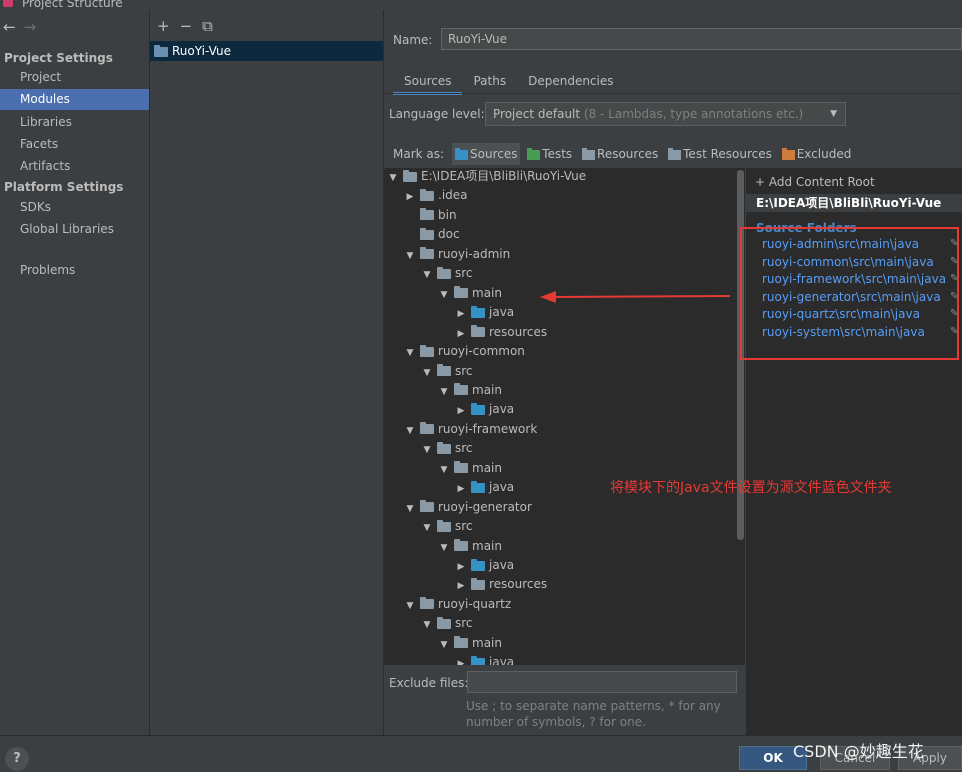 This screenshot has height=772, width=962. Describe the element at coordinates (602, 682) in the screenshot. I see `exclude-files-input` at that location.